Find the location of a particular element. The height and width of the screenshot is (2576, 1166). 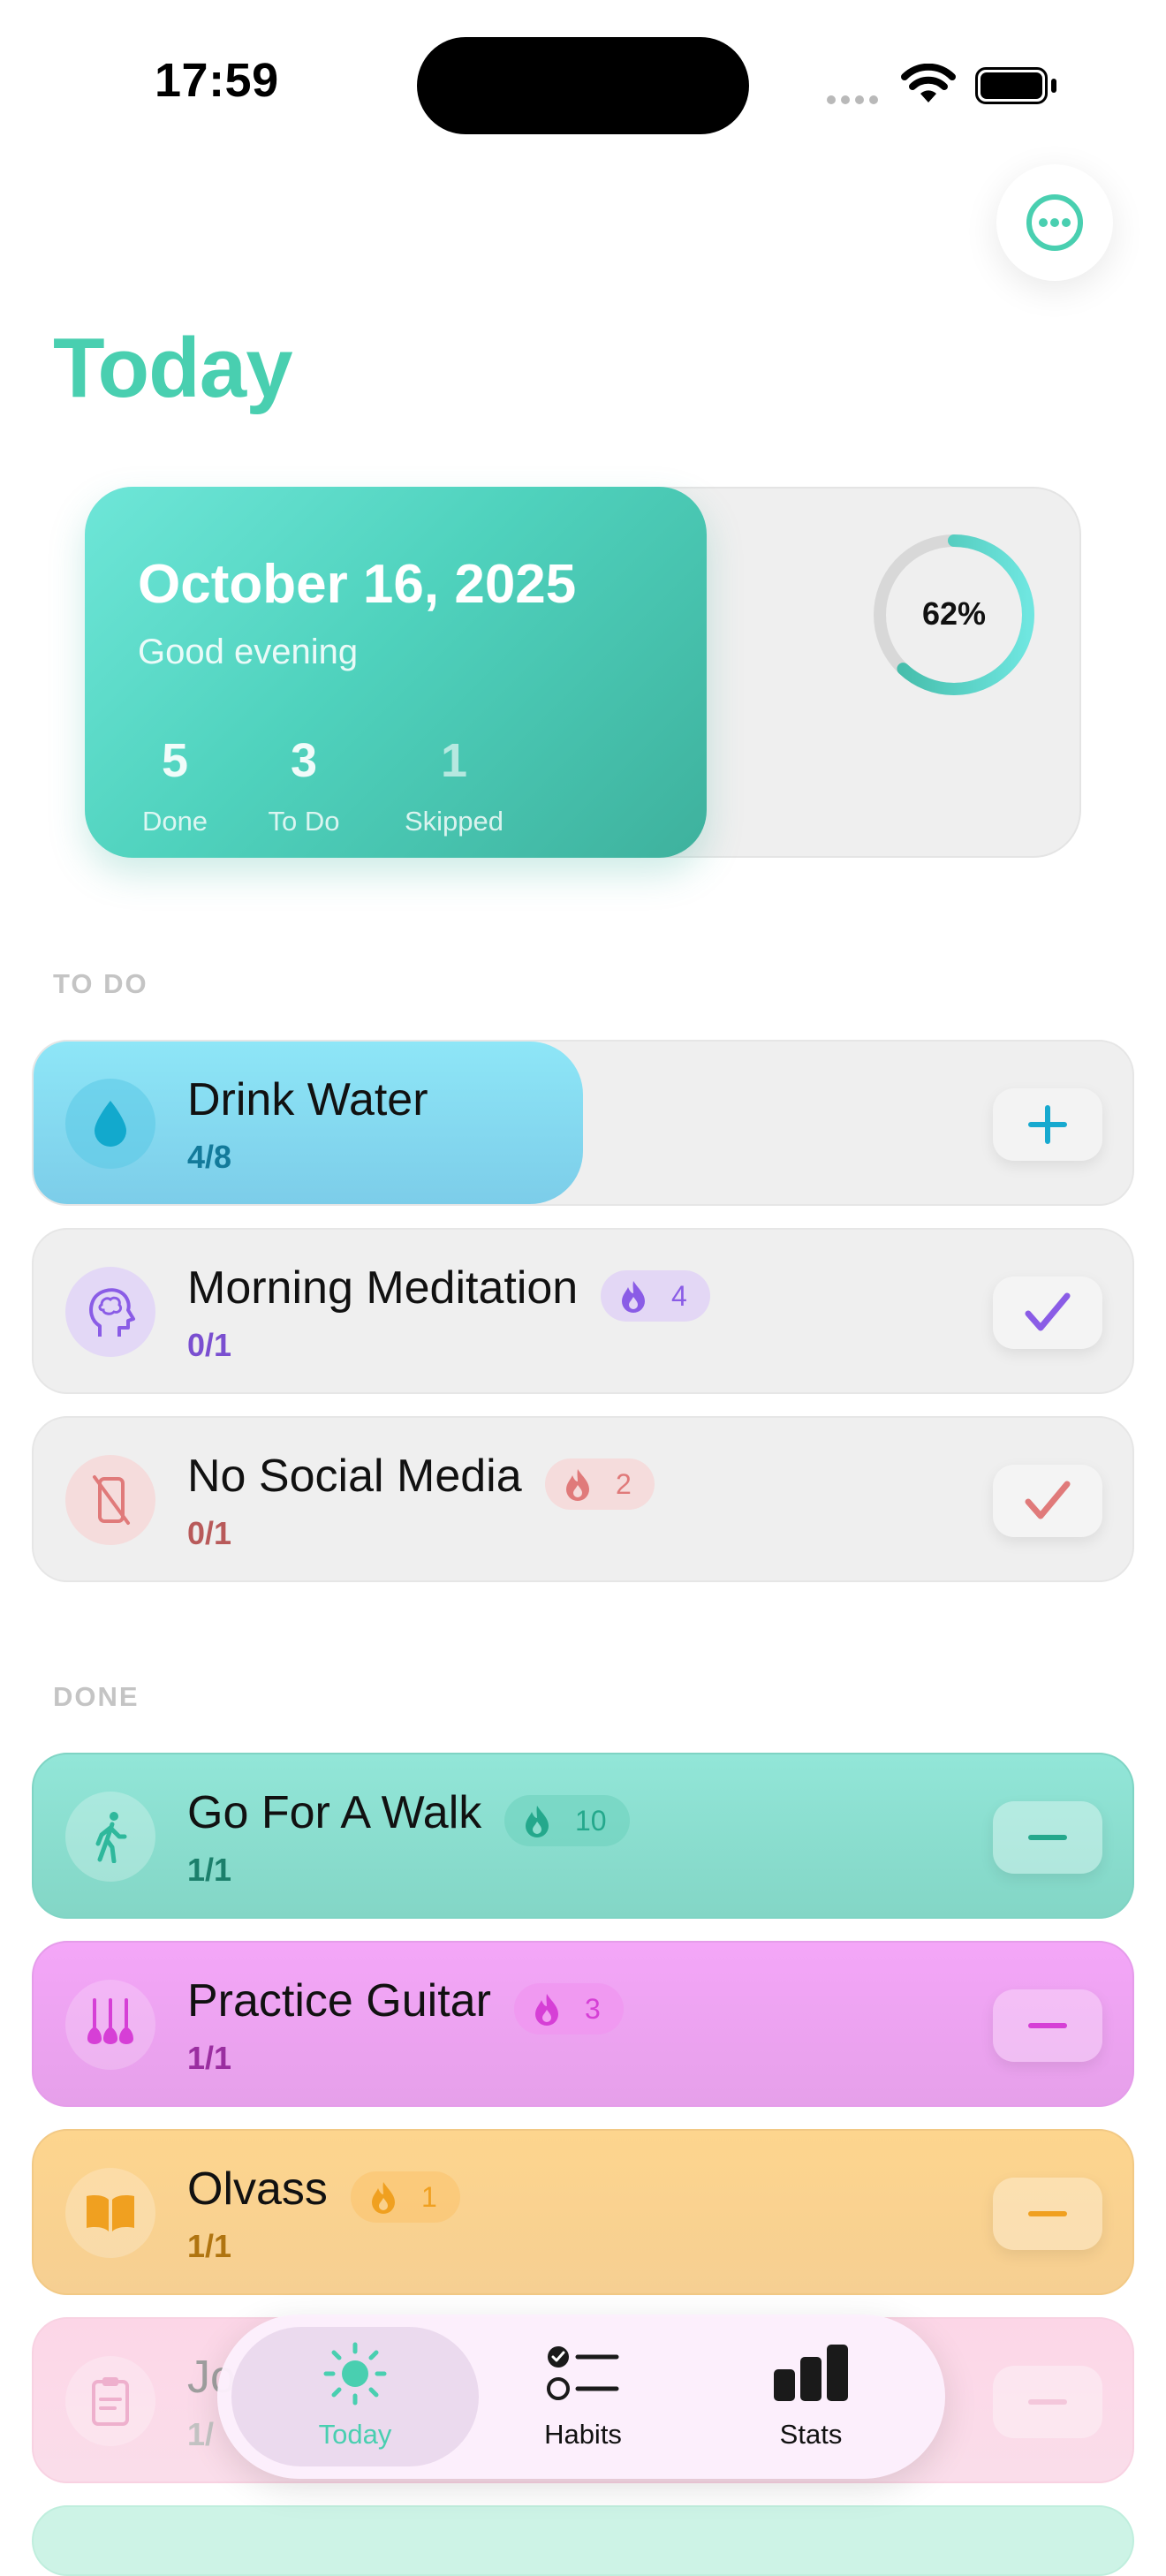

wifi-icon is located at coordinates (928, 83).